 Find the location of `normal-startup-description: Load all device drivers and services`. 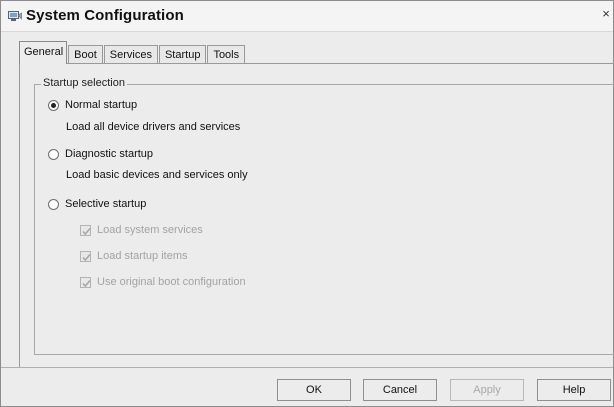

normal-startup-description: Load all device drivers and services is located at coordinates (153, 127).